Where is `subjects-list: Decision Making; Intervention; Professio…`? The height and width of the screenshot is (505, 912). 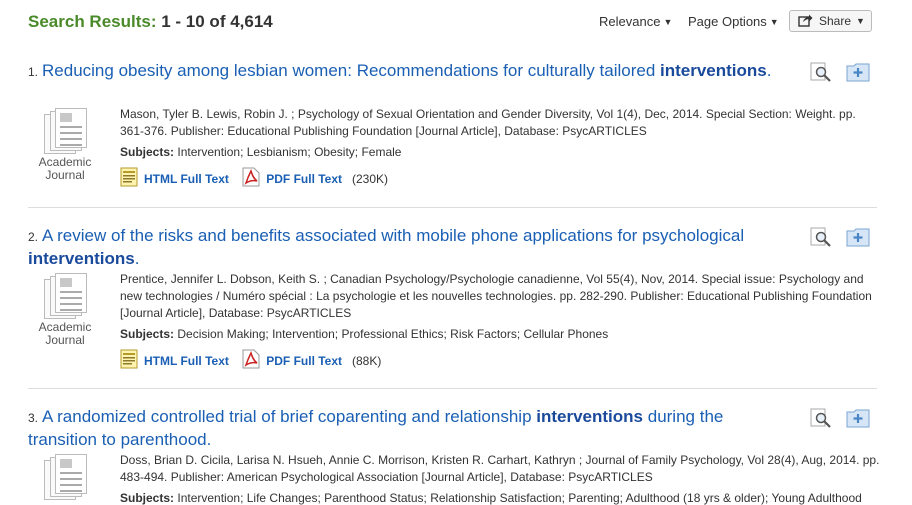
subjects-list: Decision Making; Intervention; Professio… is located at coordinates (393, 334).